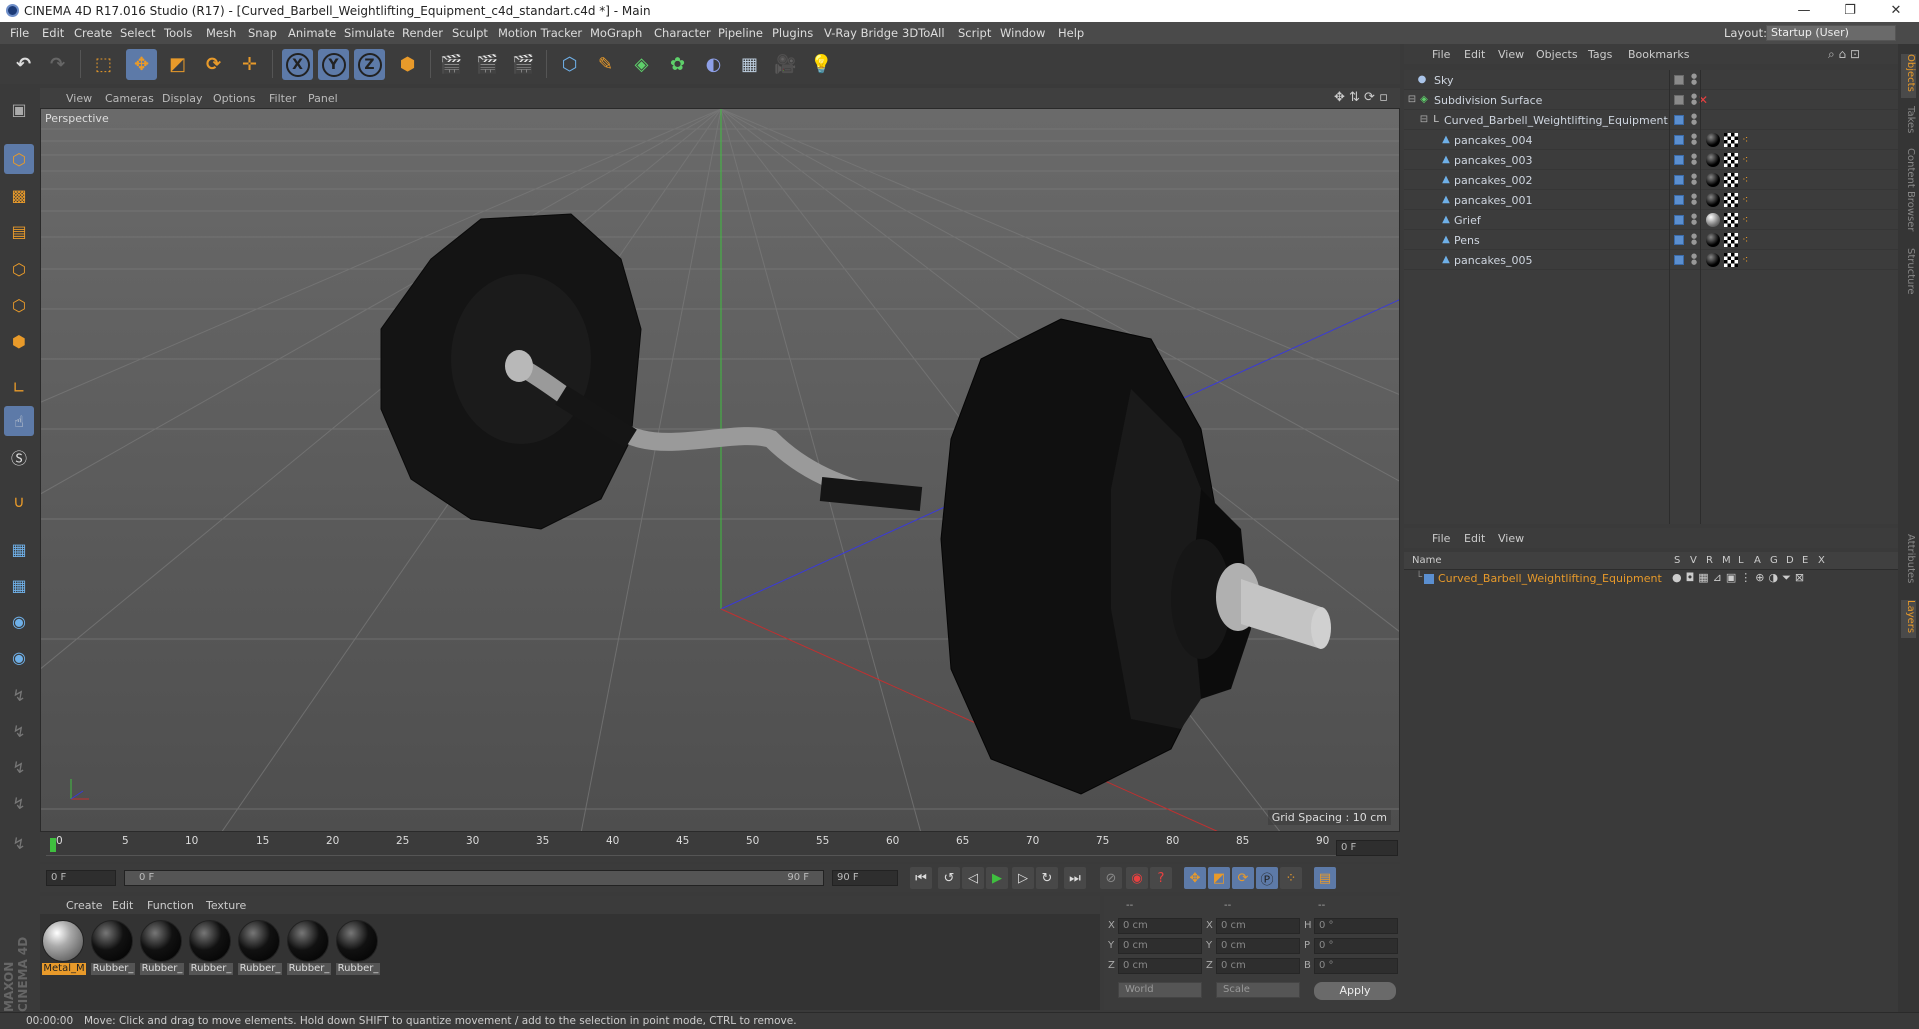  What do you see at coordinates (64, 949) in the screenshot?
I see `material-swatch: Metal_M` at bounding box center [64, 949].